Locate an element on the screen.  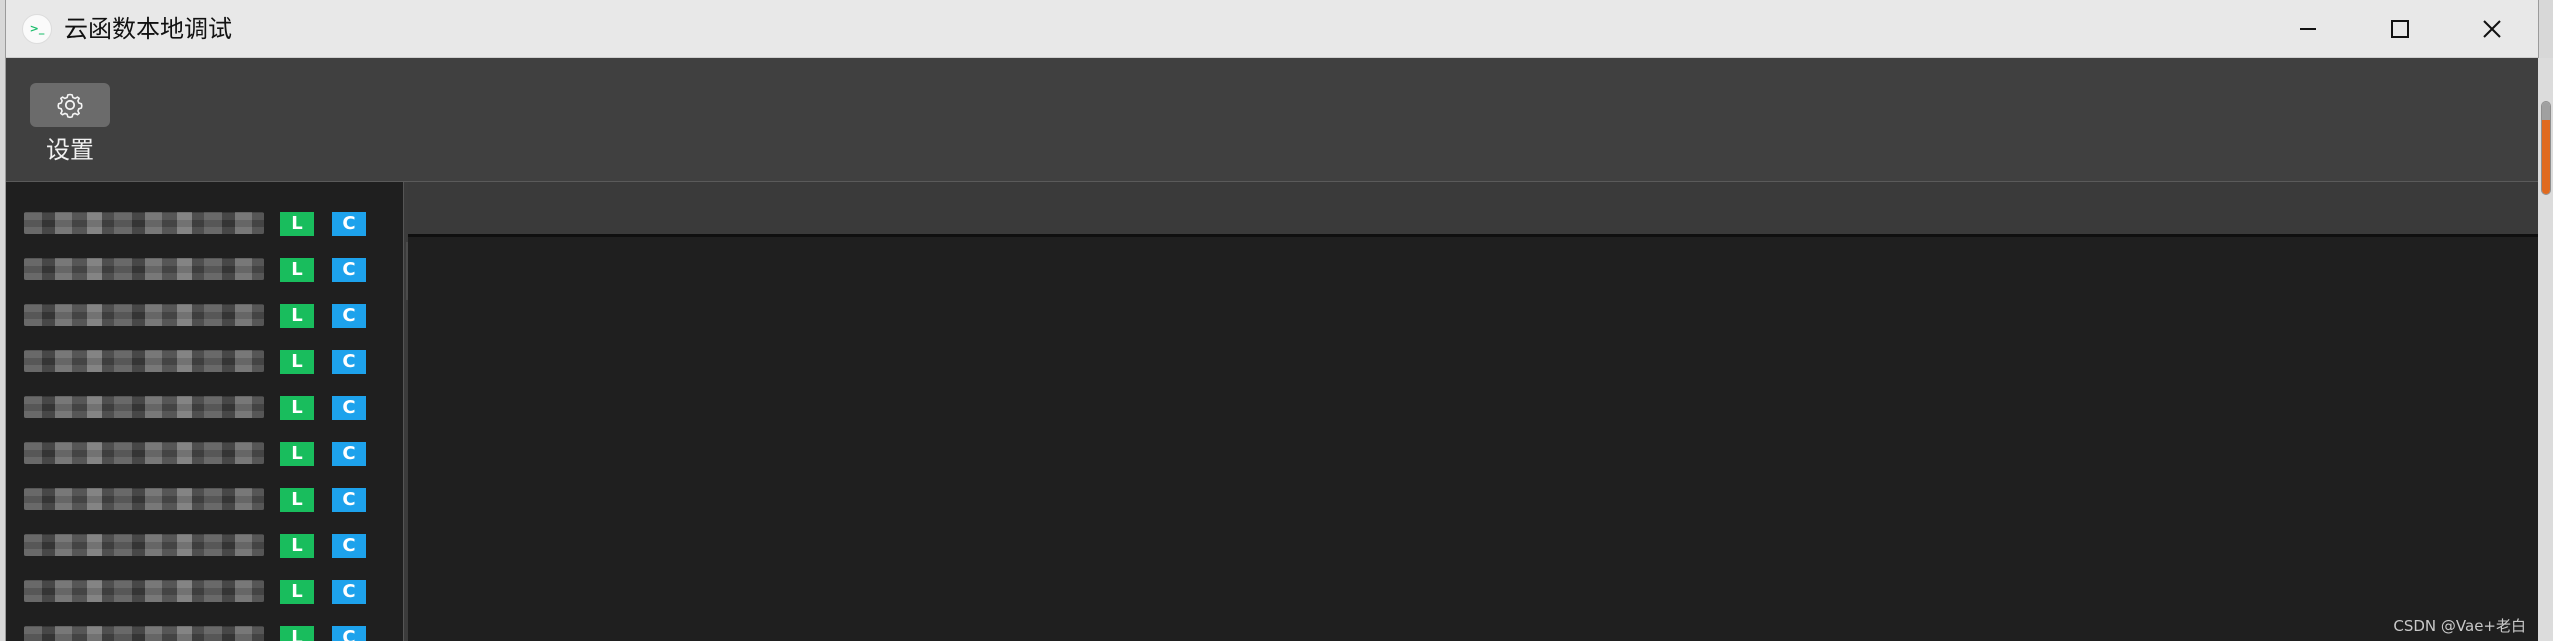
function-list-sidebar: L C L C L C L C L C L C L C L C L C L C is located at coordinates (204, 411).